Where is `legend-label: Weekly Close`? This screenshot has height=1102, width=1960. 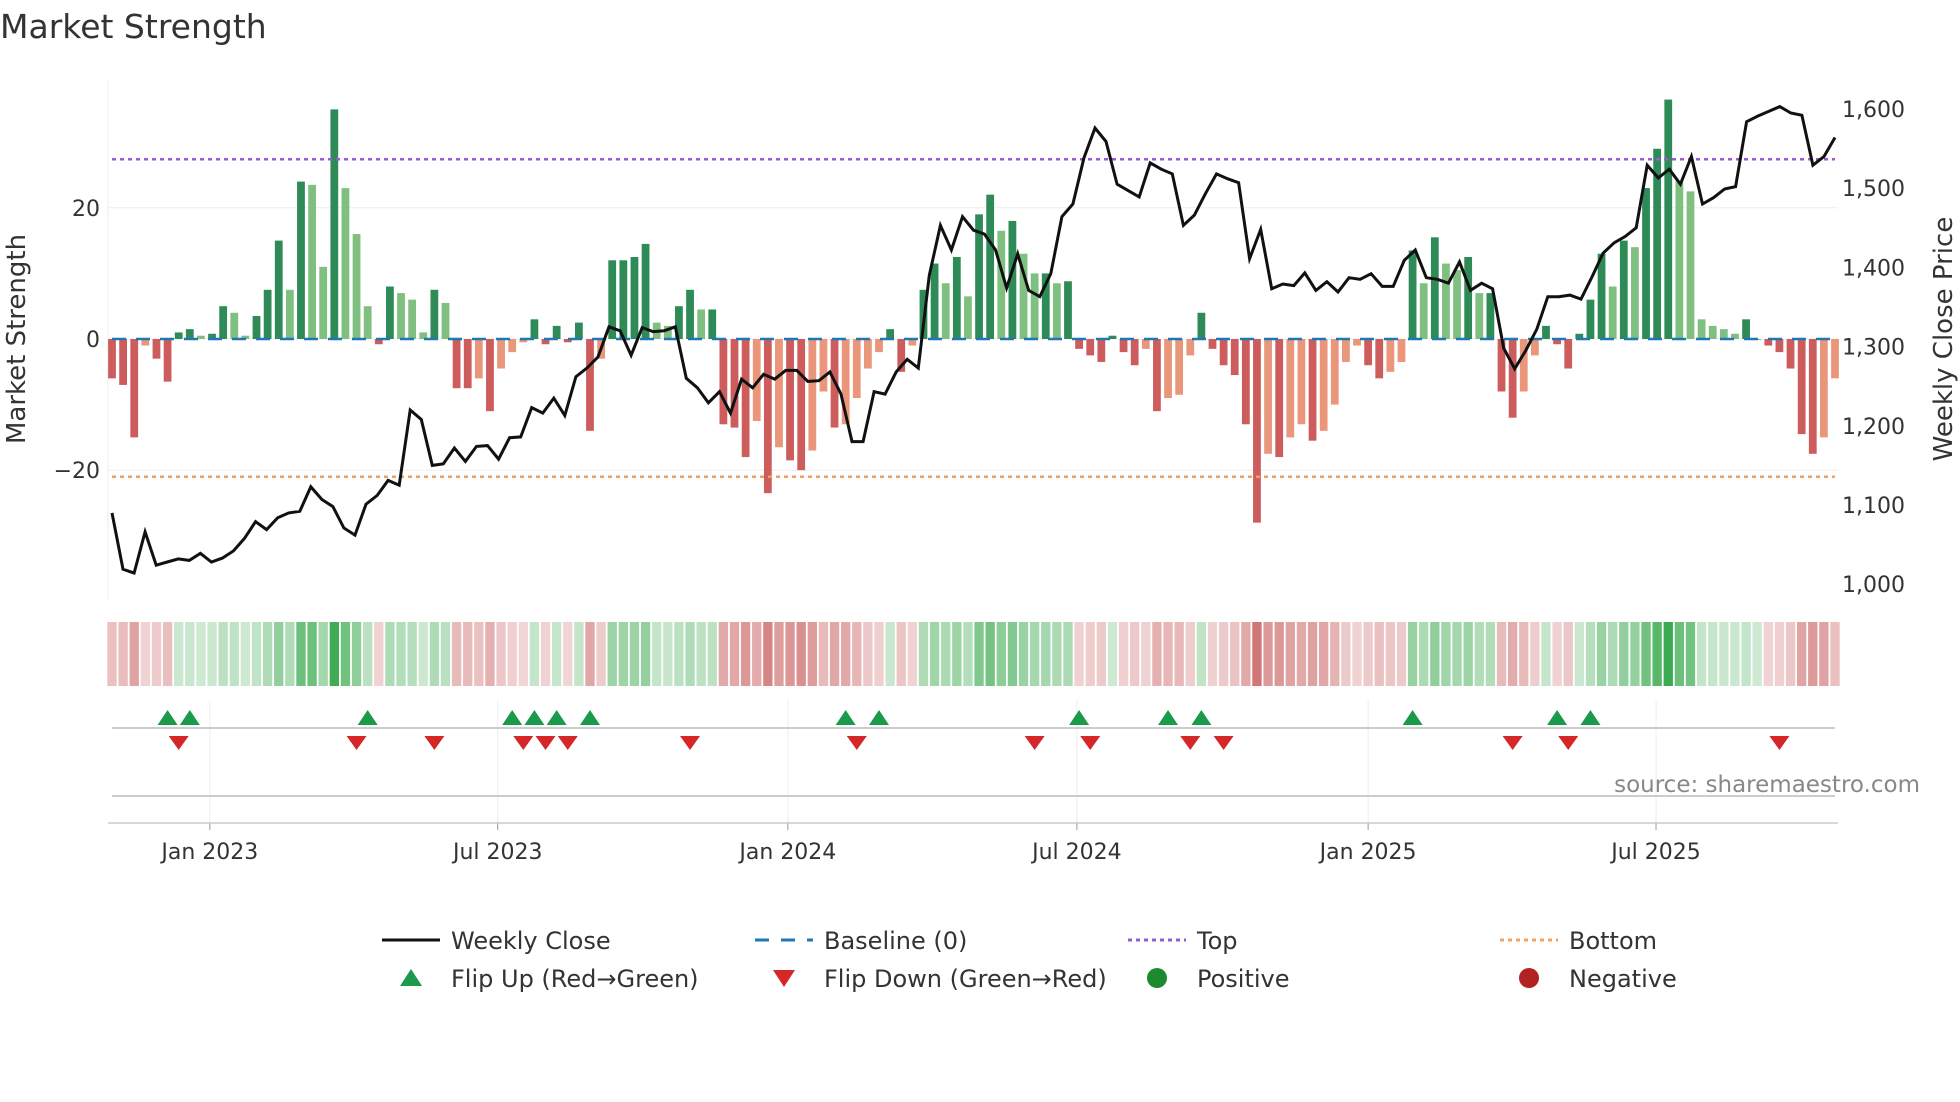
legend-label: Weekly Close is located at coordinates (531, 941).